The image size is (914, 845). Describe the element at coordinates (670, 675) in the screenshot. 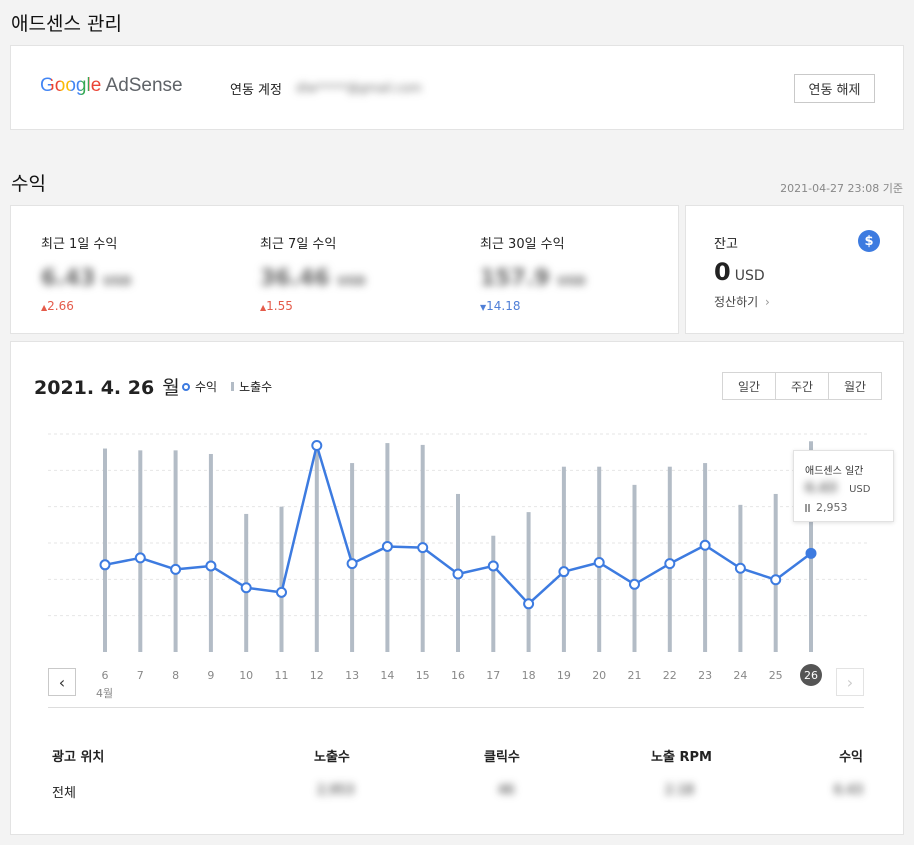

I see `x-tick-label: 22` at that location.